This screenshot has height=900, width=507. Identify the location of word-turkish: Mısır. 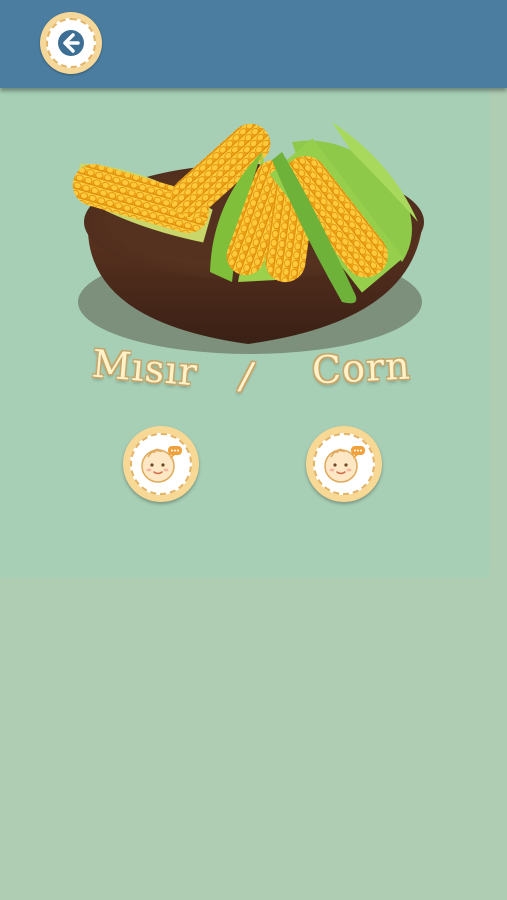
(145, 368).